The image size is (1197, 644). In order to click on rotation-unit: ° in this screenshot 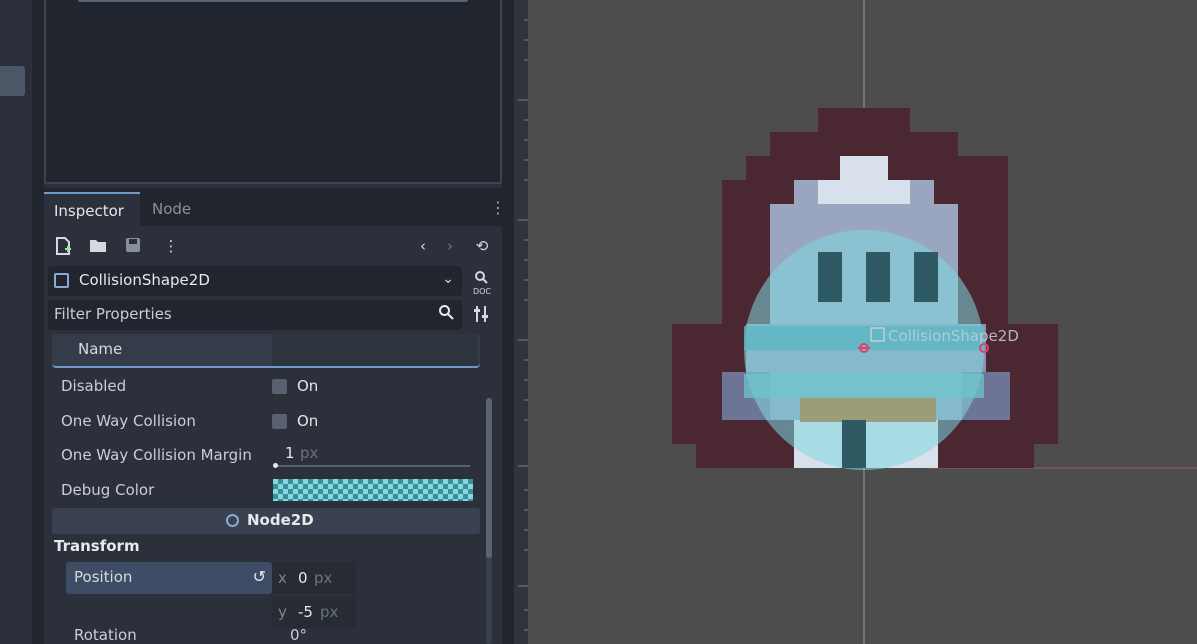, I will do `click(303, 635)`.